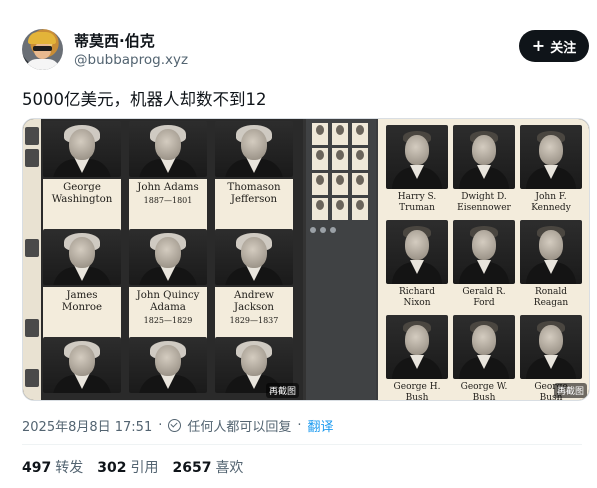  What do you see at coordinates (168, 206) in the screenshot?
I see `portrait-caption: John Adams 1887—1801` at bounding box center [168, 206].